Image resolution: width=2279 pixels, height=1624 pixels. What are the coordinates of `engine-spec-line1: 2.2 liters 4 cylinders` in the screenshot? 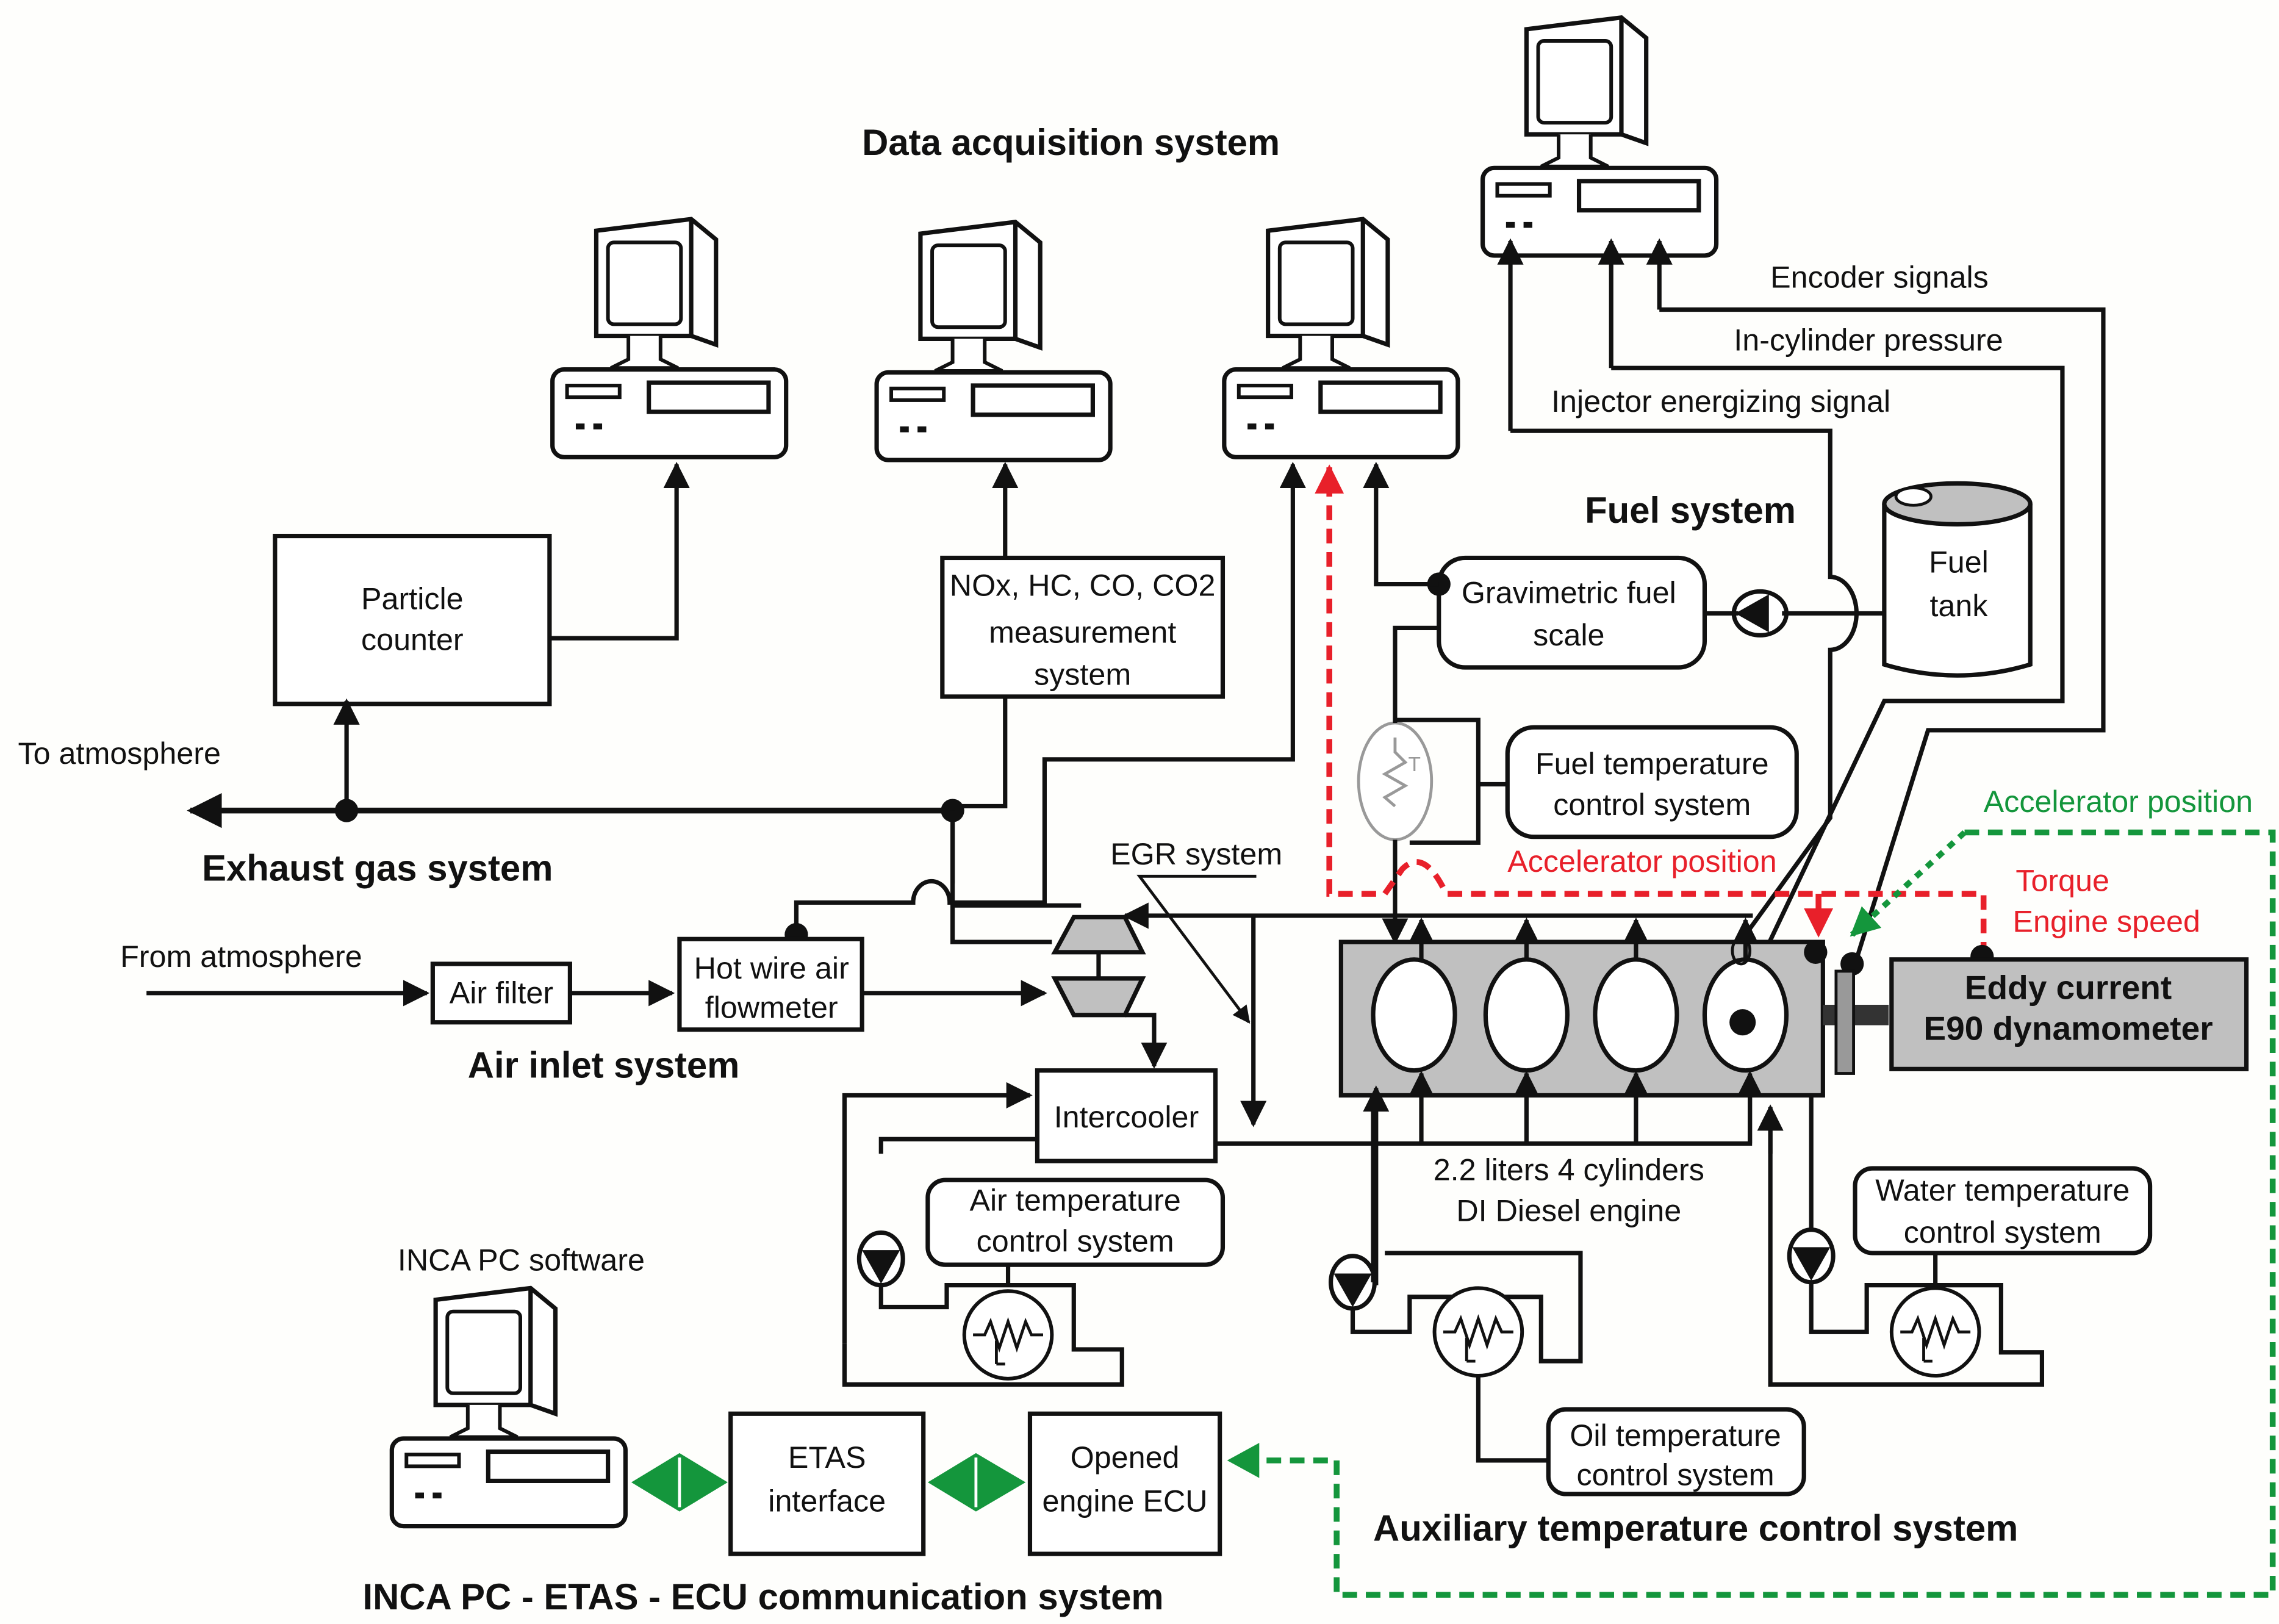 It's located at (1569, 1169).